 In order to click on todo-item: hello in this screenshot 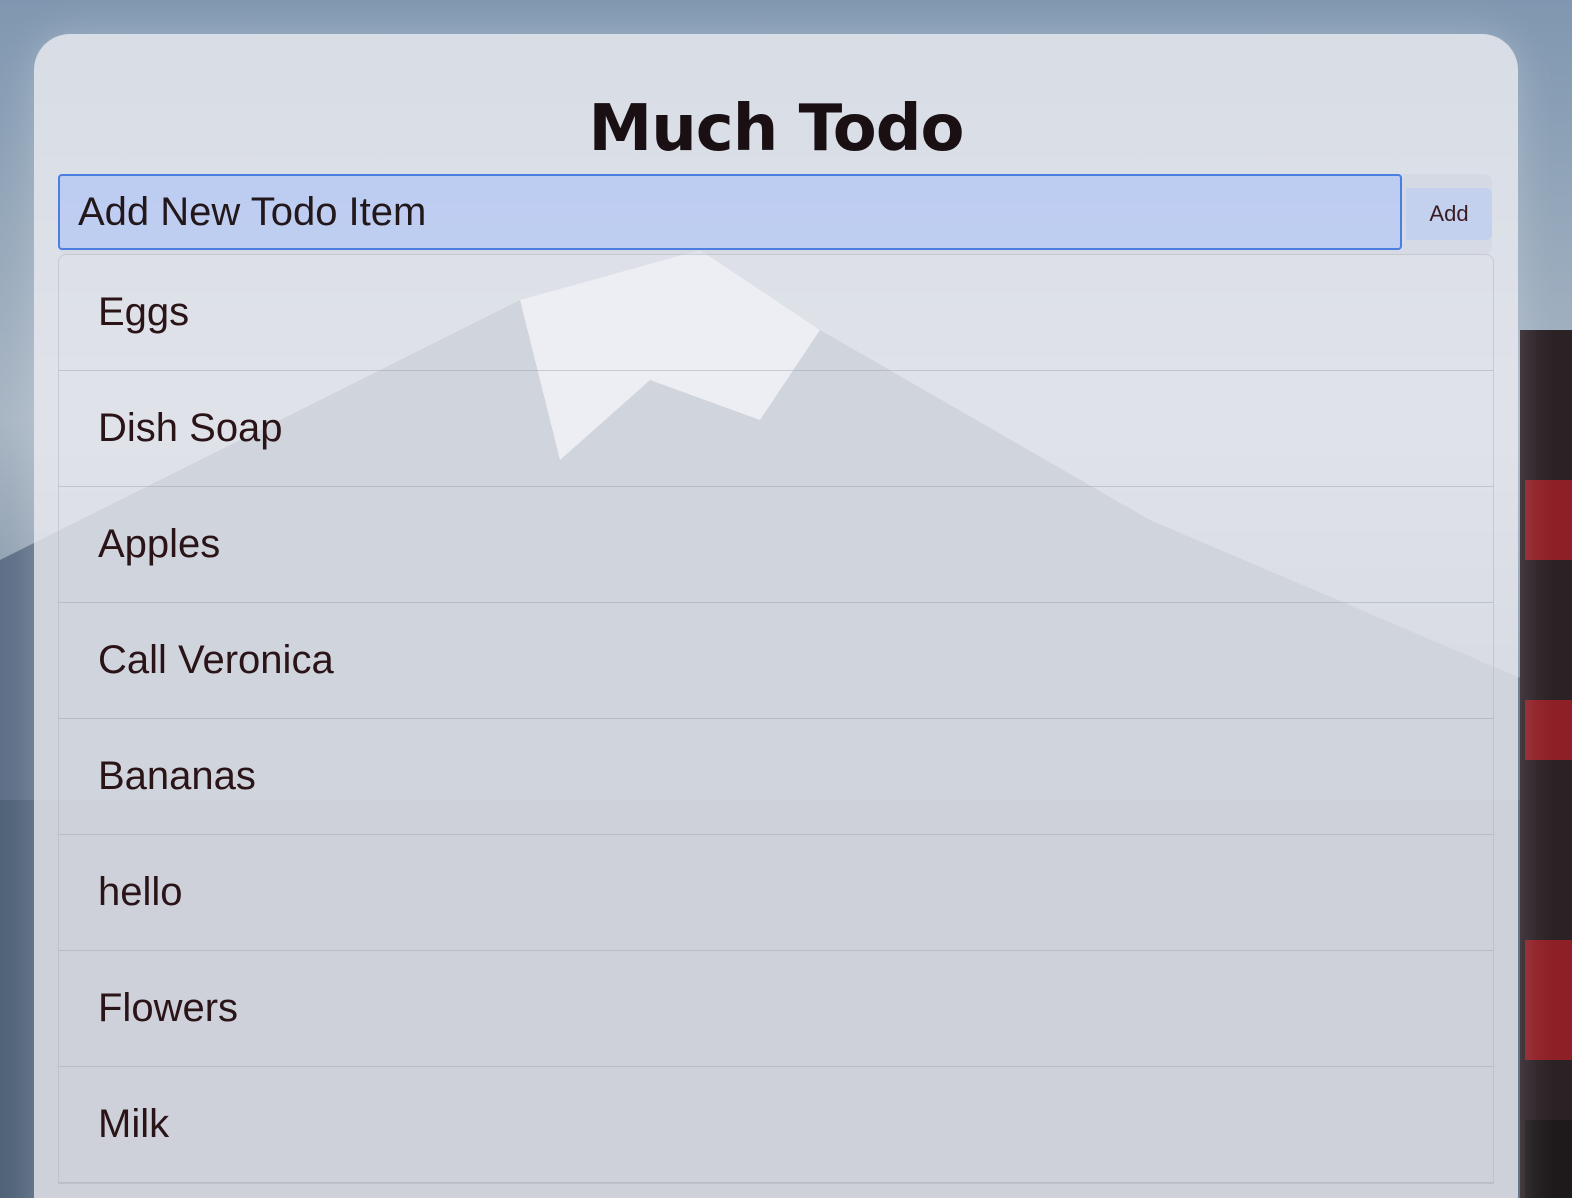, I will do `click(776, 893)`.